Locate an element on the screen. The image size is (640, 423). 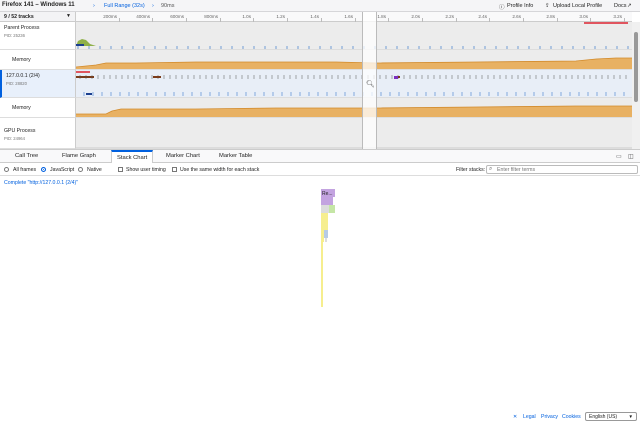
gpu-activity-svg is located at coordinates (354, 147).